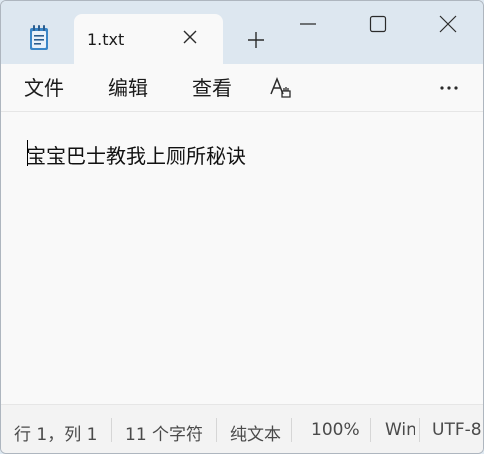 The width and height of the screenshot is (484, 454). What do you see at coordinates (449, 88) in the screenshot?
I see `more-icon` at bounding box center [449, 88].